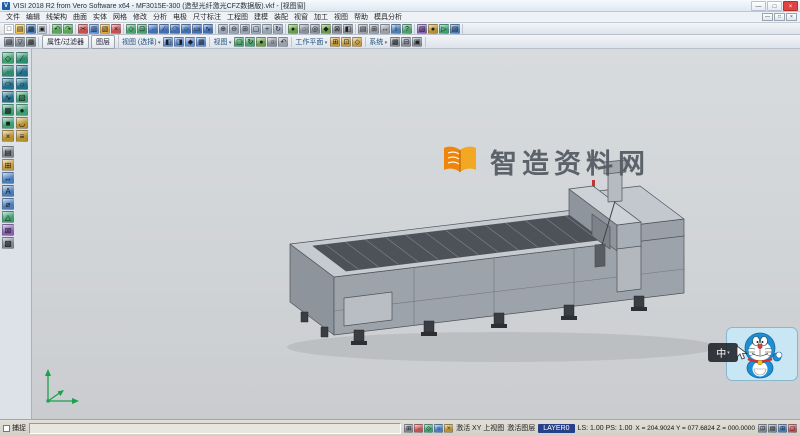 This screenshot has height=436, width=800. I want to click on workplane-panel-icon: ⊞, so click(8, 165).